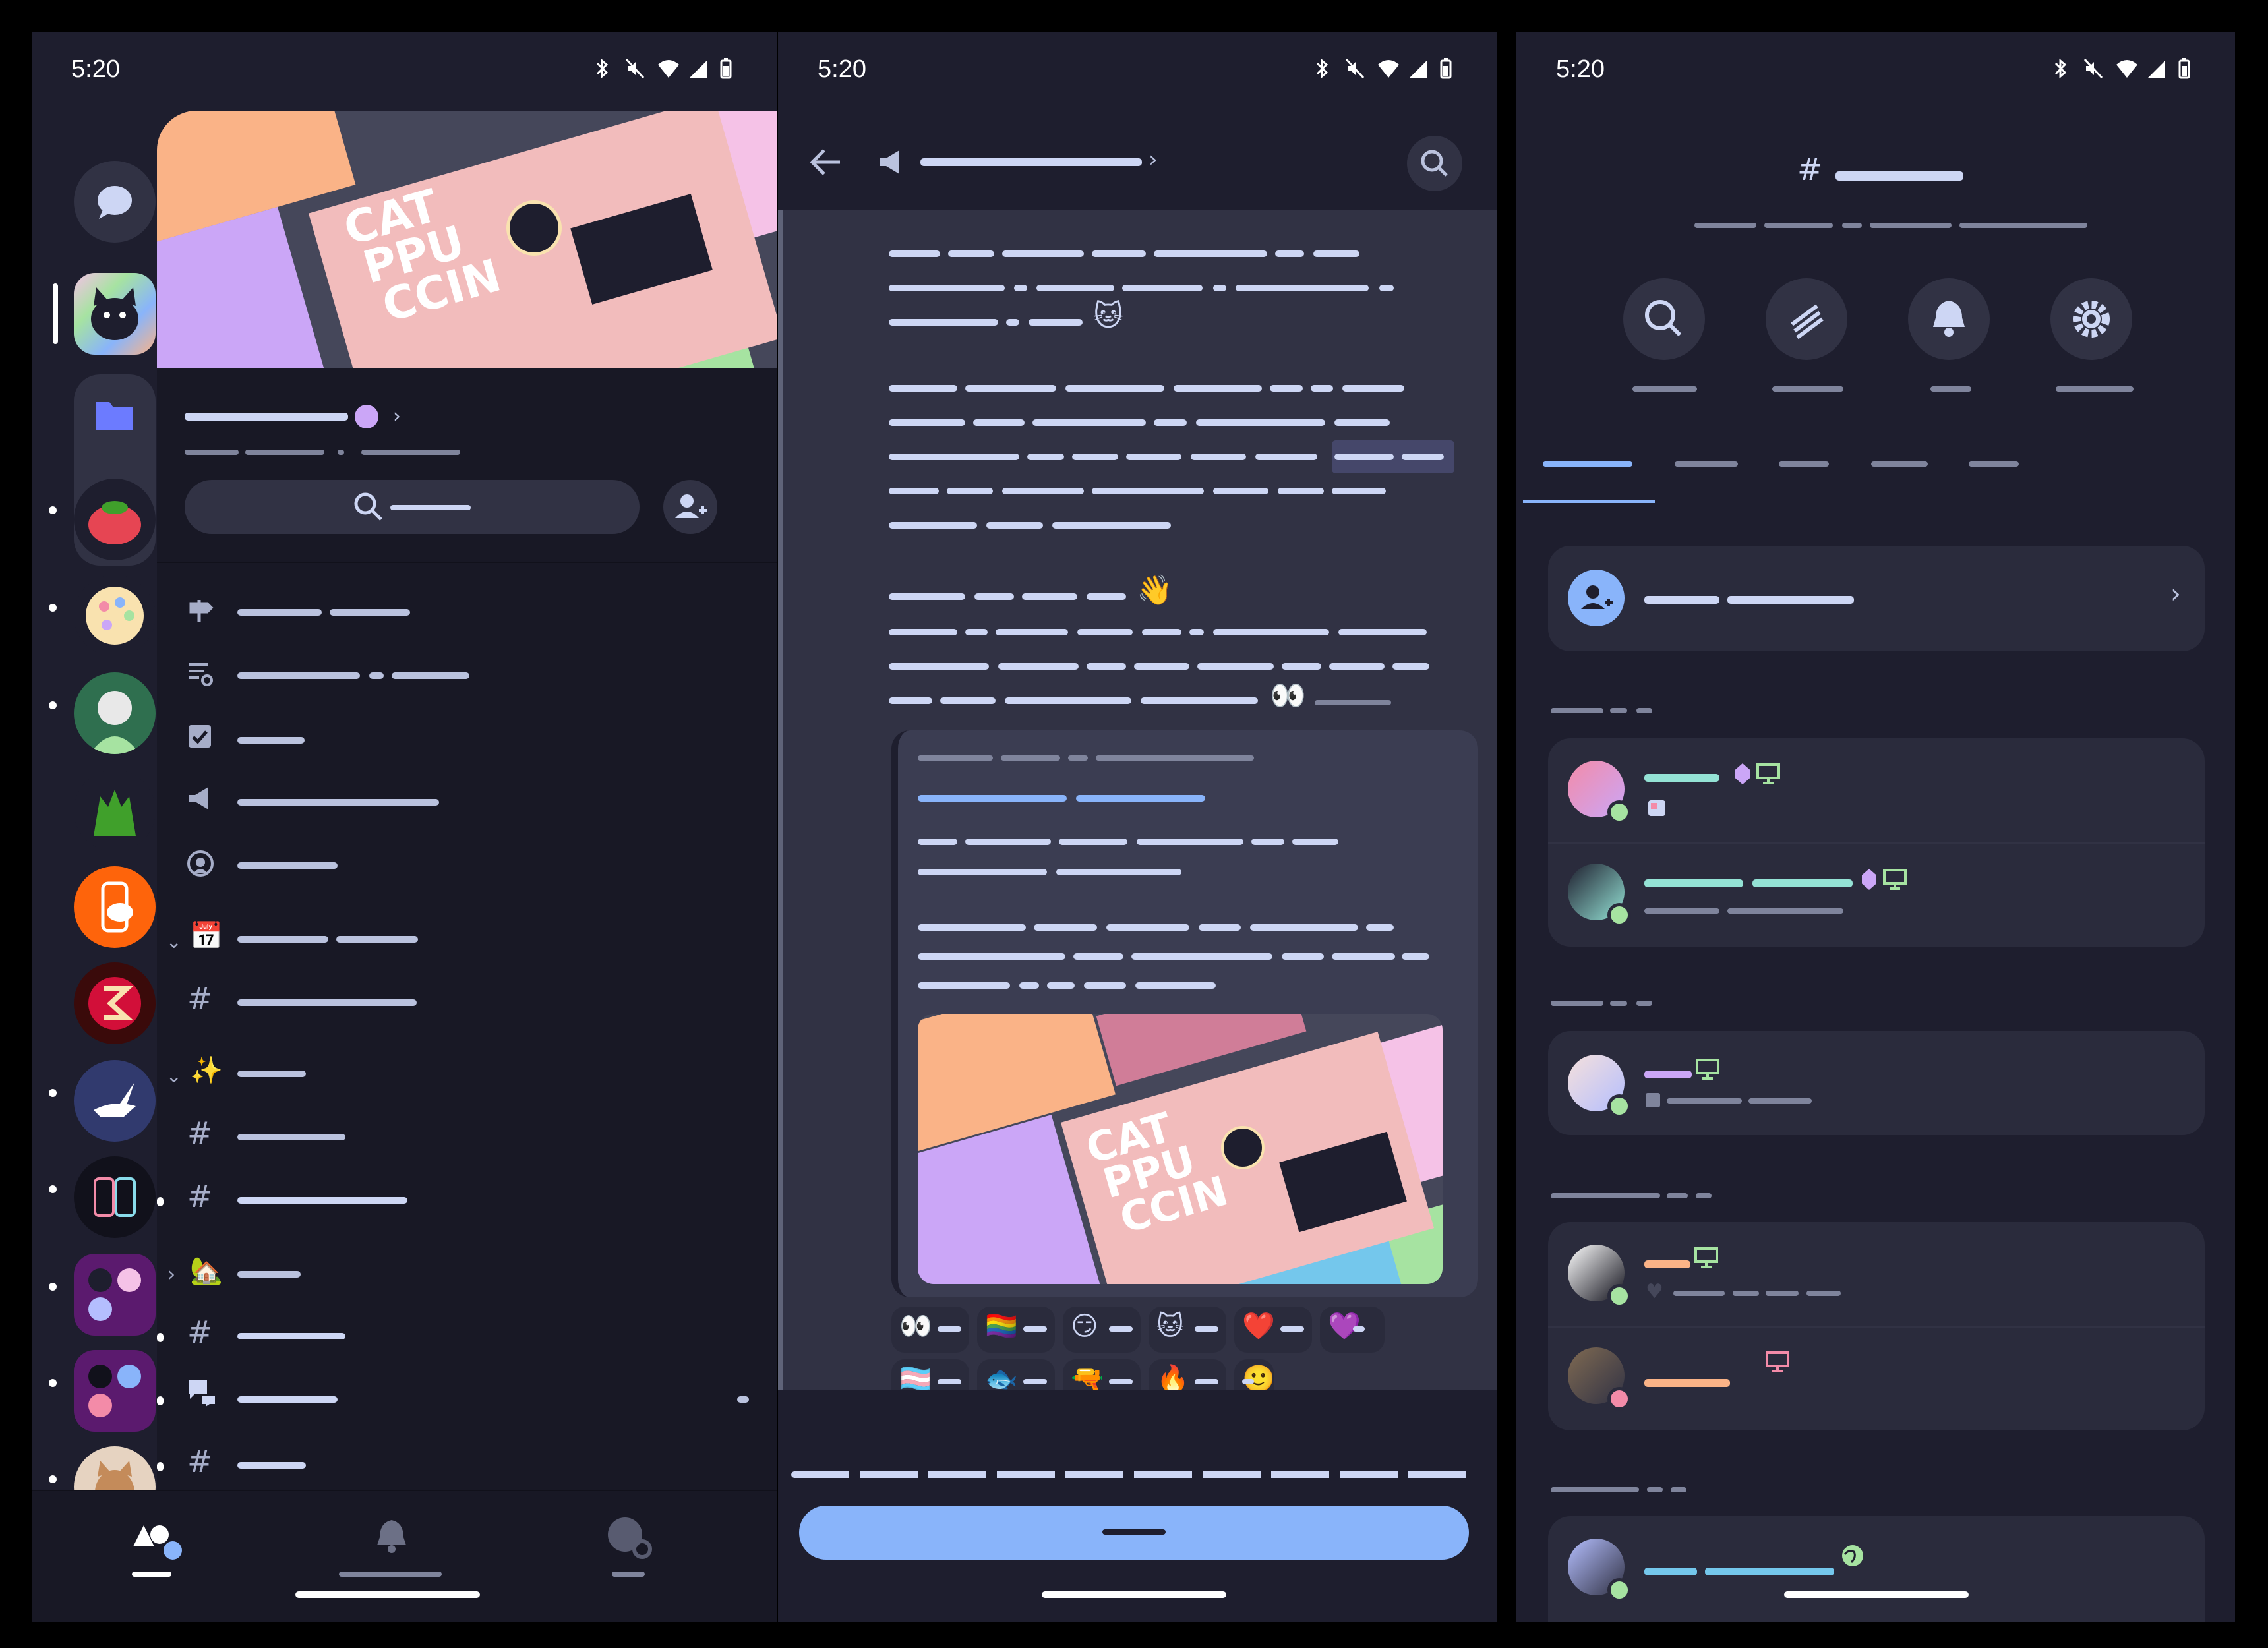 The width and height of the screenshot is (2268, 1648). I want to click on tab-links, so click(1994, 464).